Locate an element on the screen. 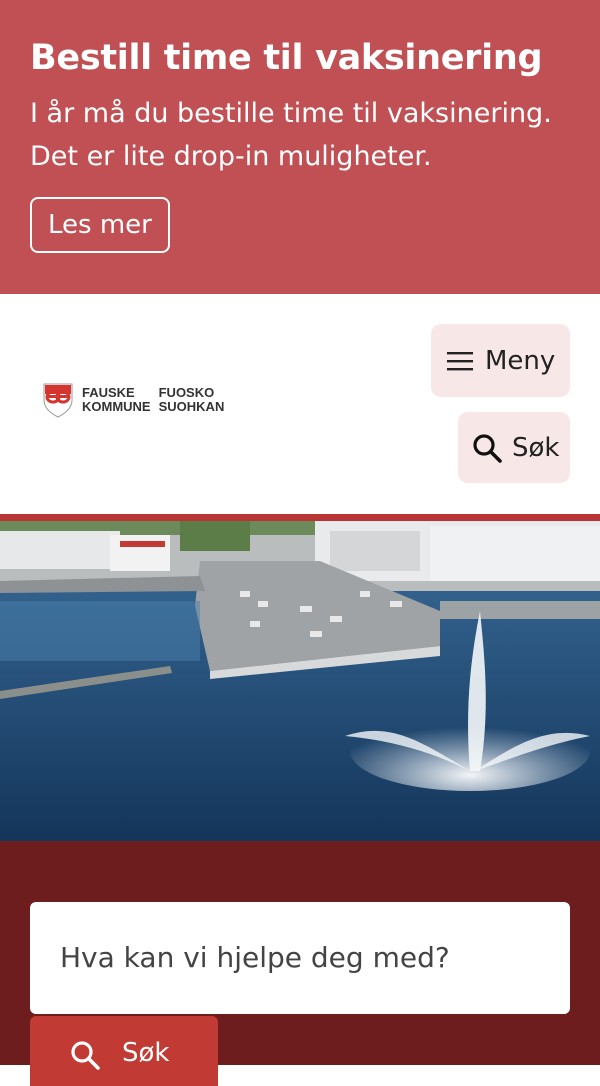  header-search-button: Søk is located at coordinates (514, 447).